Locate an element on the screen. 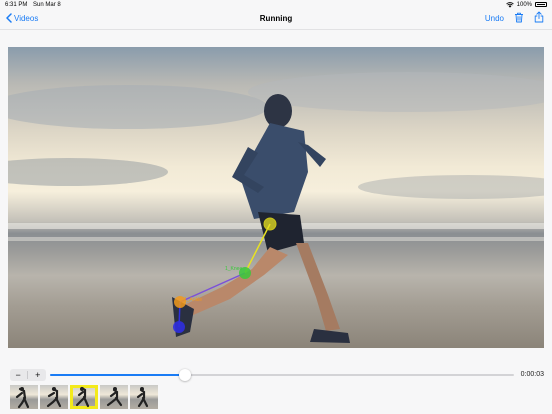 The image size is (552, 414). trash-icon is located at coordinates (519, 18).